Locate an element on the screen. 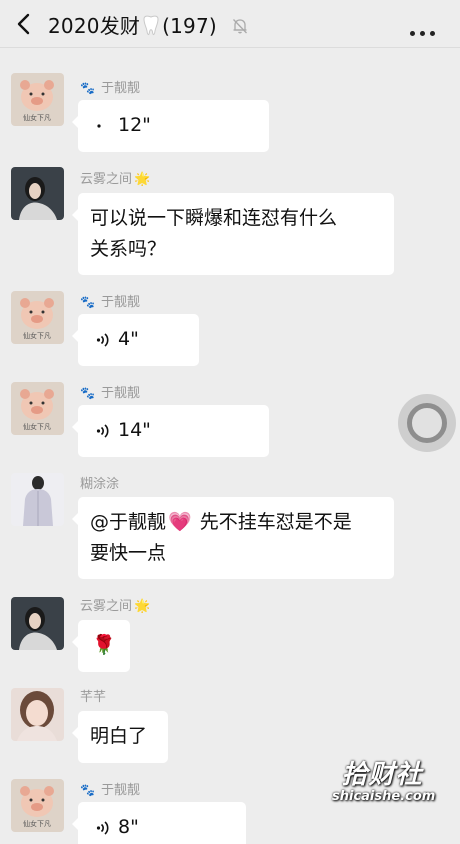 The width and height of the screenshot is (460, 844). group-name: 2020发财 is located at coordinates (94, 25).